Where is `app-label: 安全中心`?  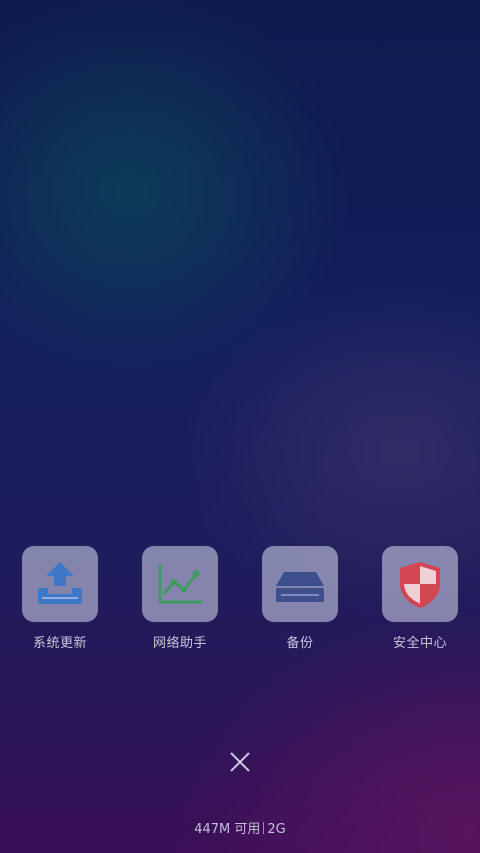
app-label: 安全中心 is located at coordinates (419, 643).